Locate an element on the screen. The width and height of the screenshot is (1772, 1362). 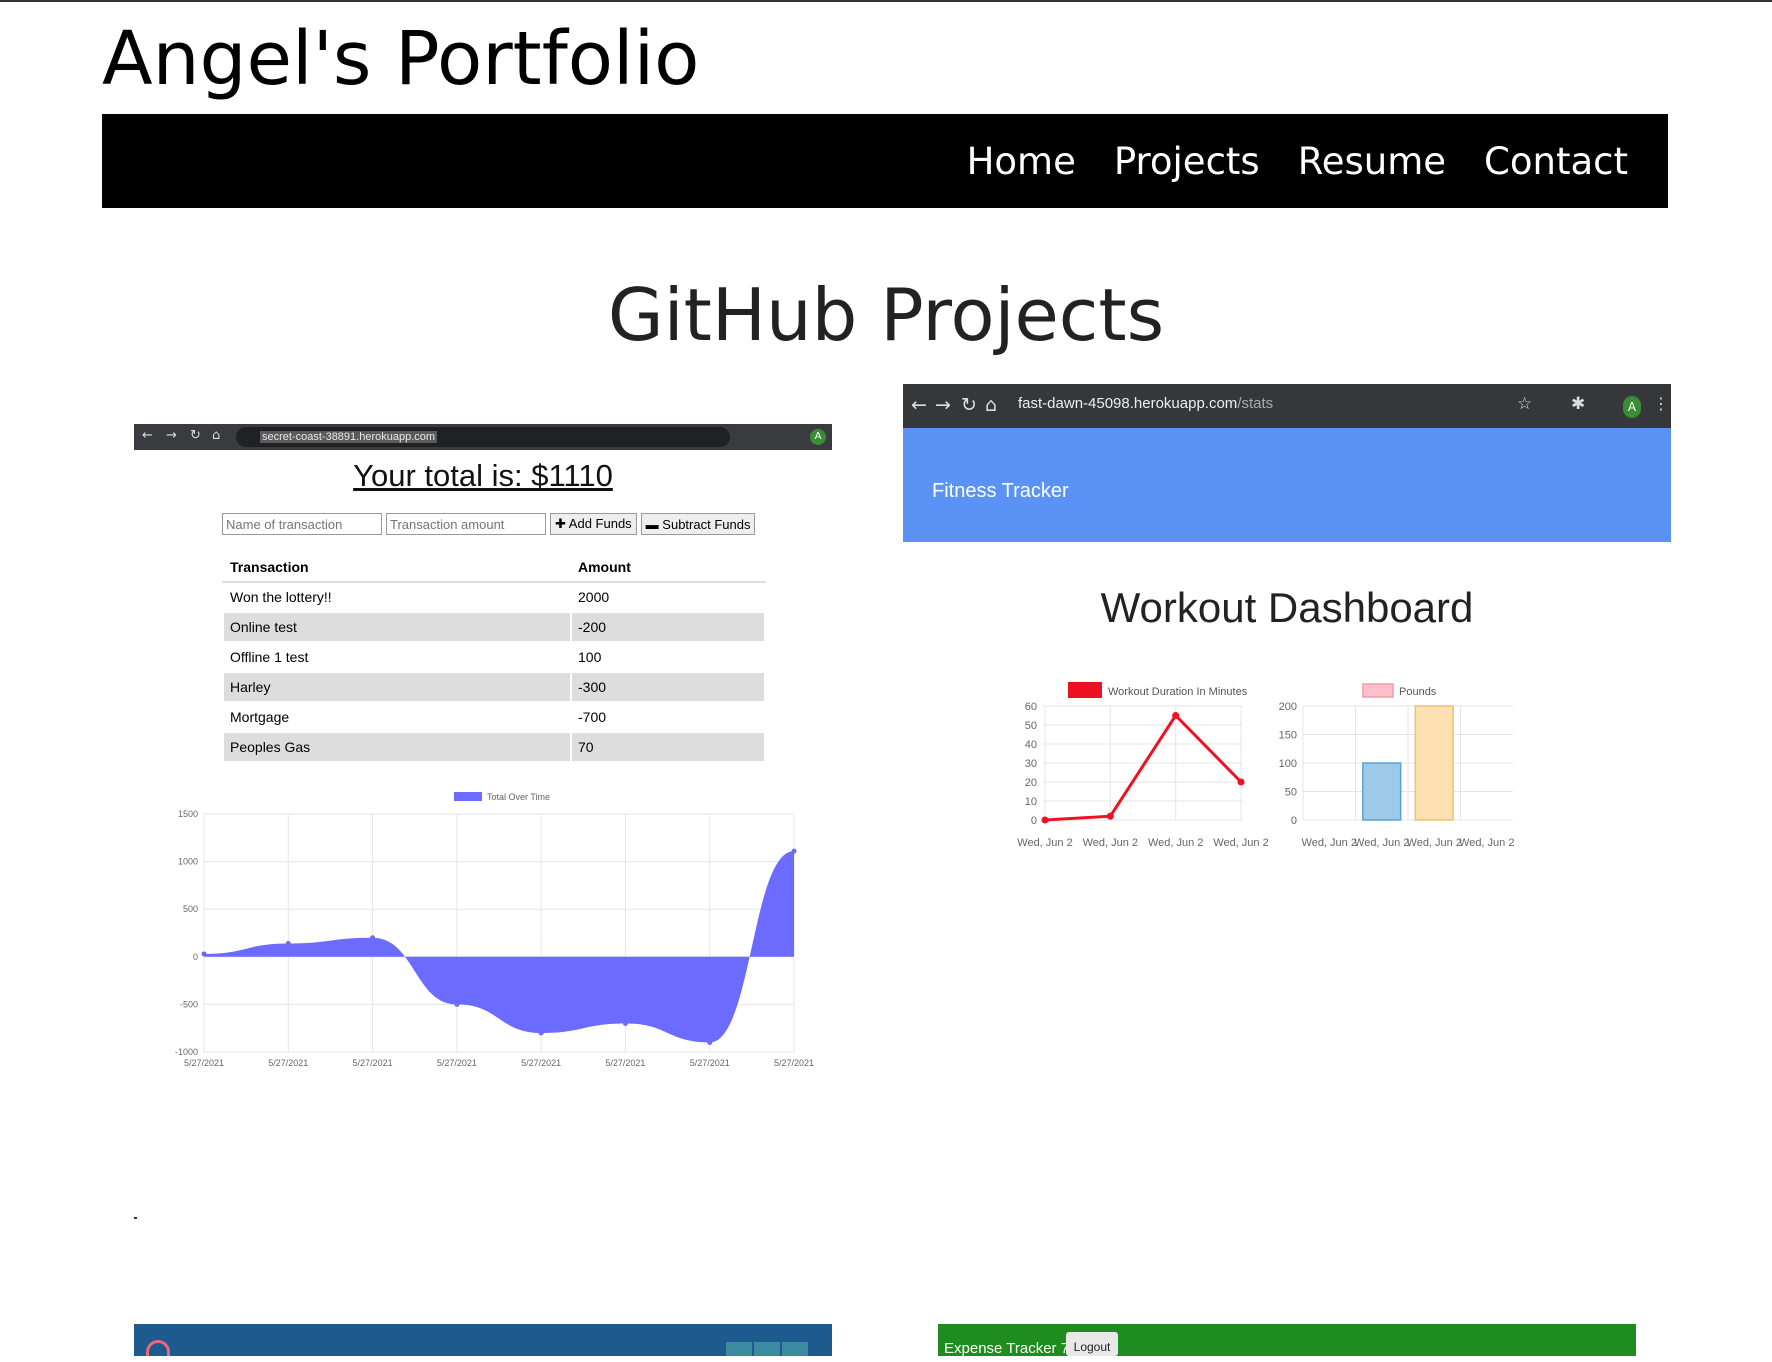
logout-button: Logout is located at coordinates (1092, 1344).